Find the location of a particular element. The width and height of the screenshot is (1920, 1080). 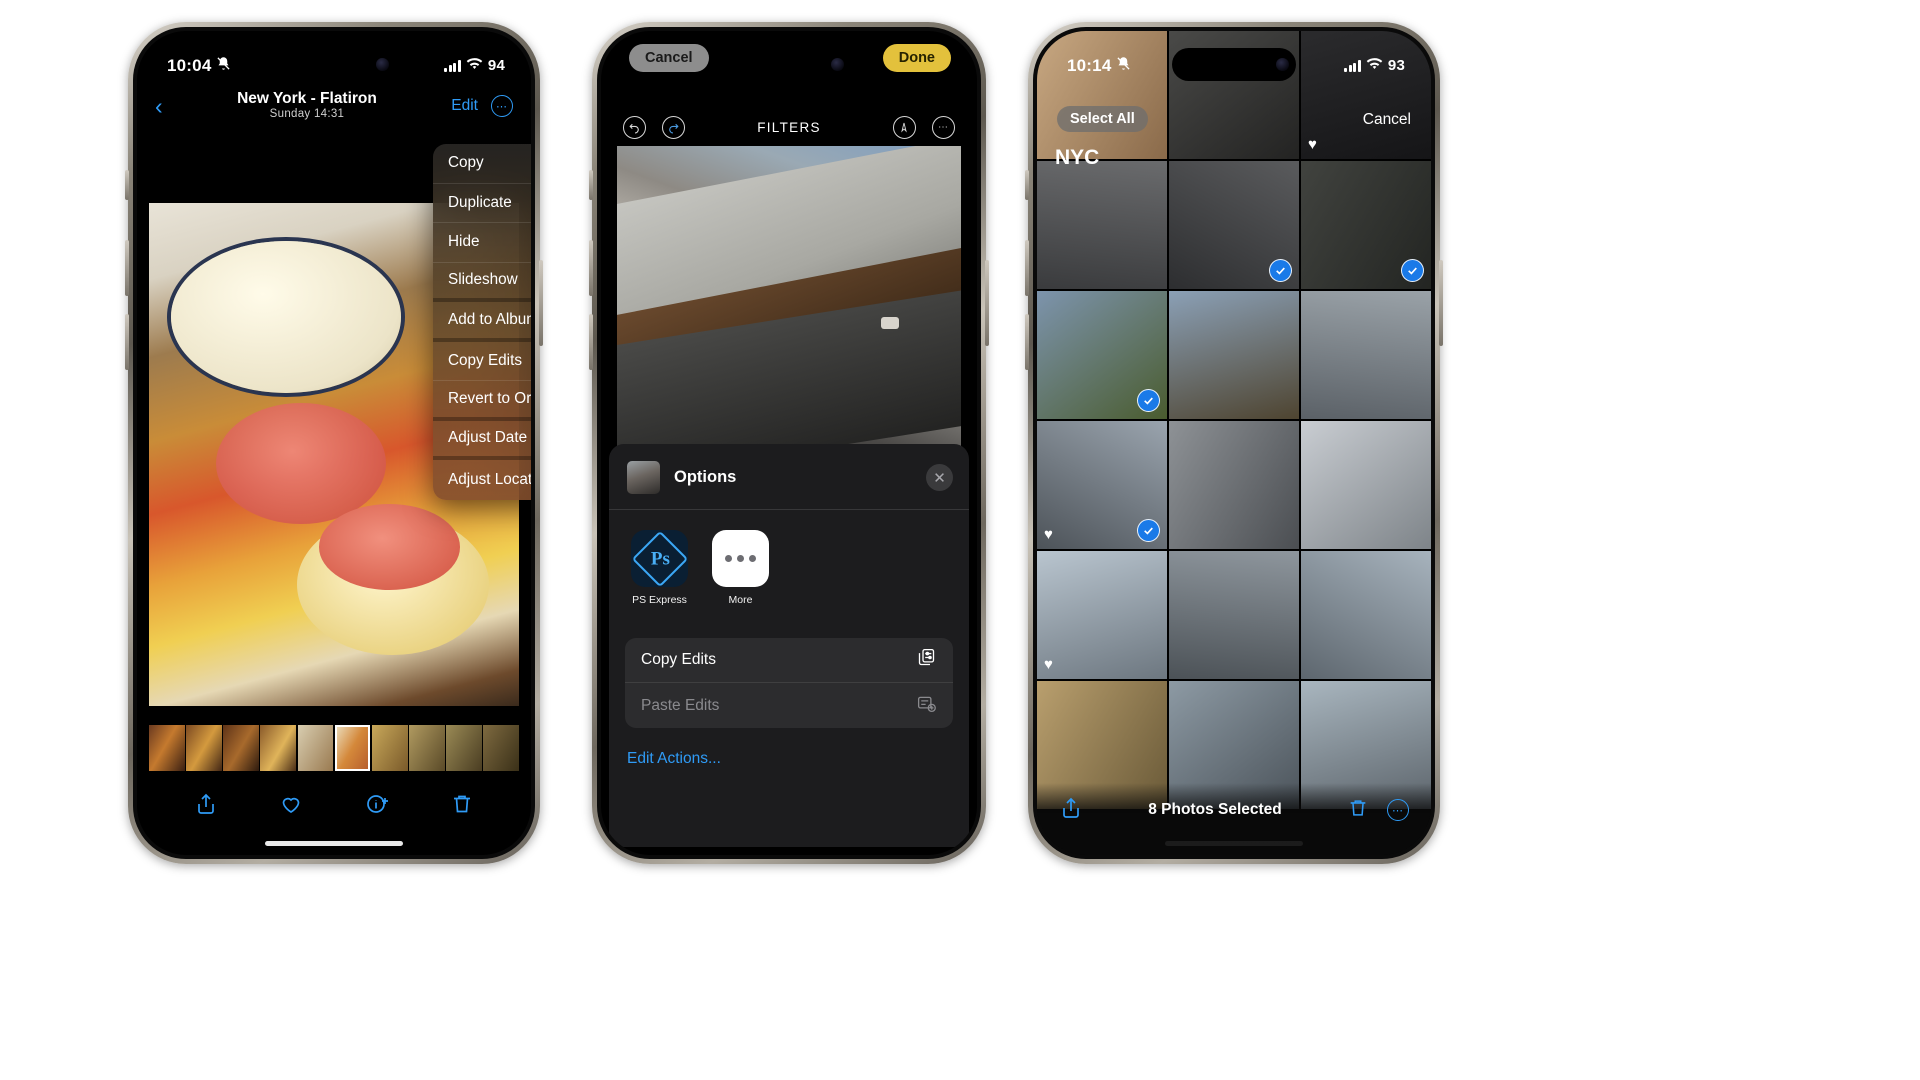

menu-item-slideshow: Slideshow is located at coordinates (482, 282).